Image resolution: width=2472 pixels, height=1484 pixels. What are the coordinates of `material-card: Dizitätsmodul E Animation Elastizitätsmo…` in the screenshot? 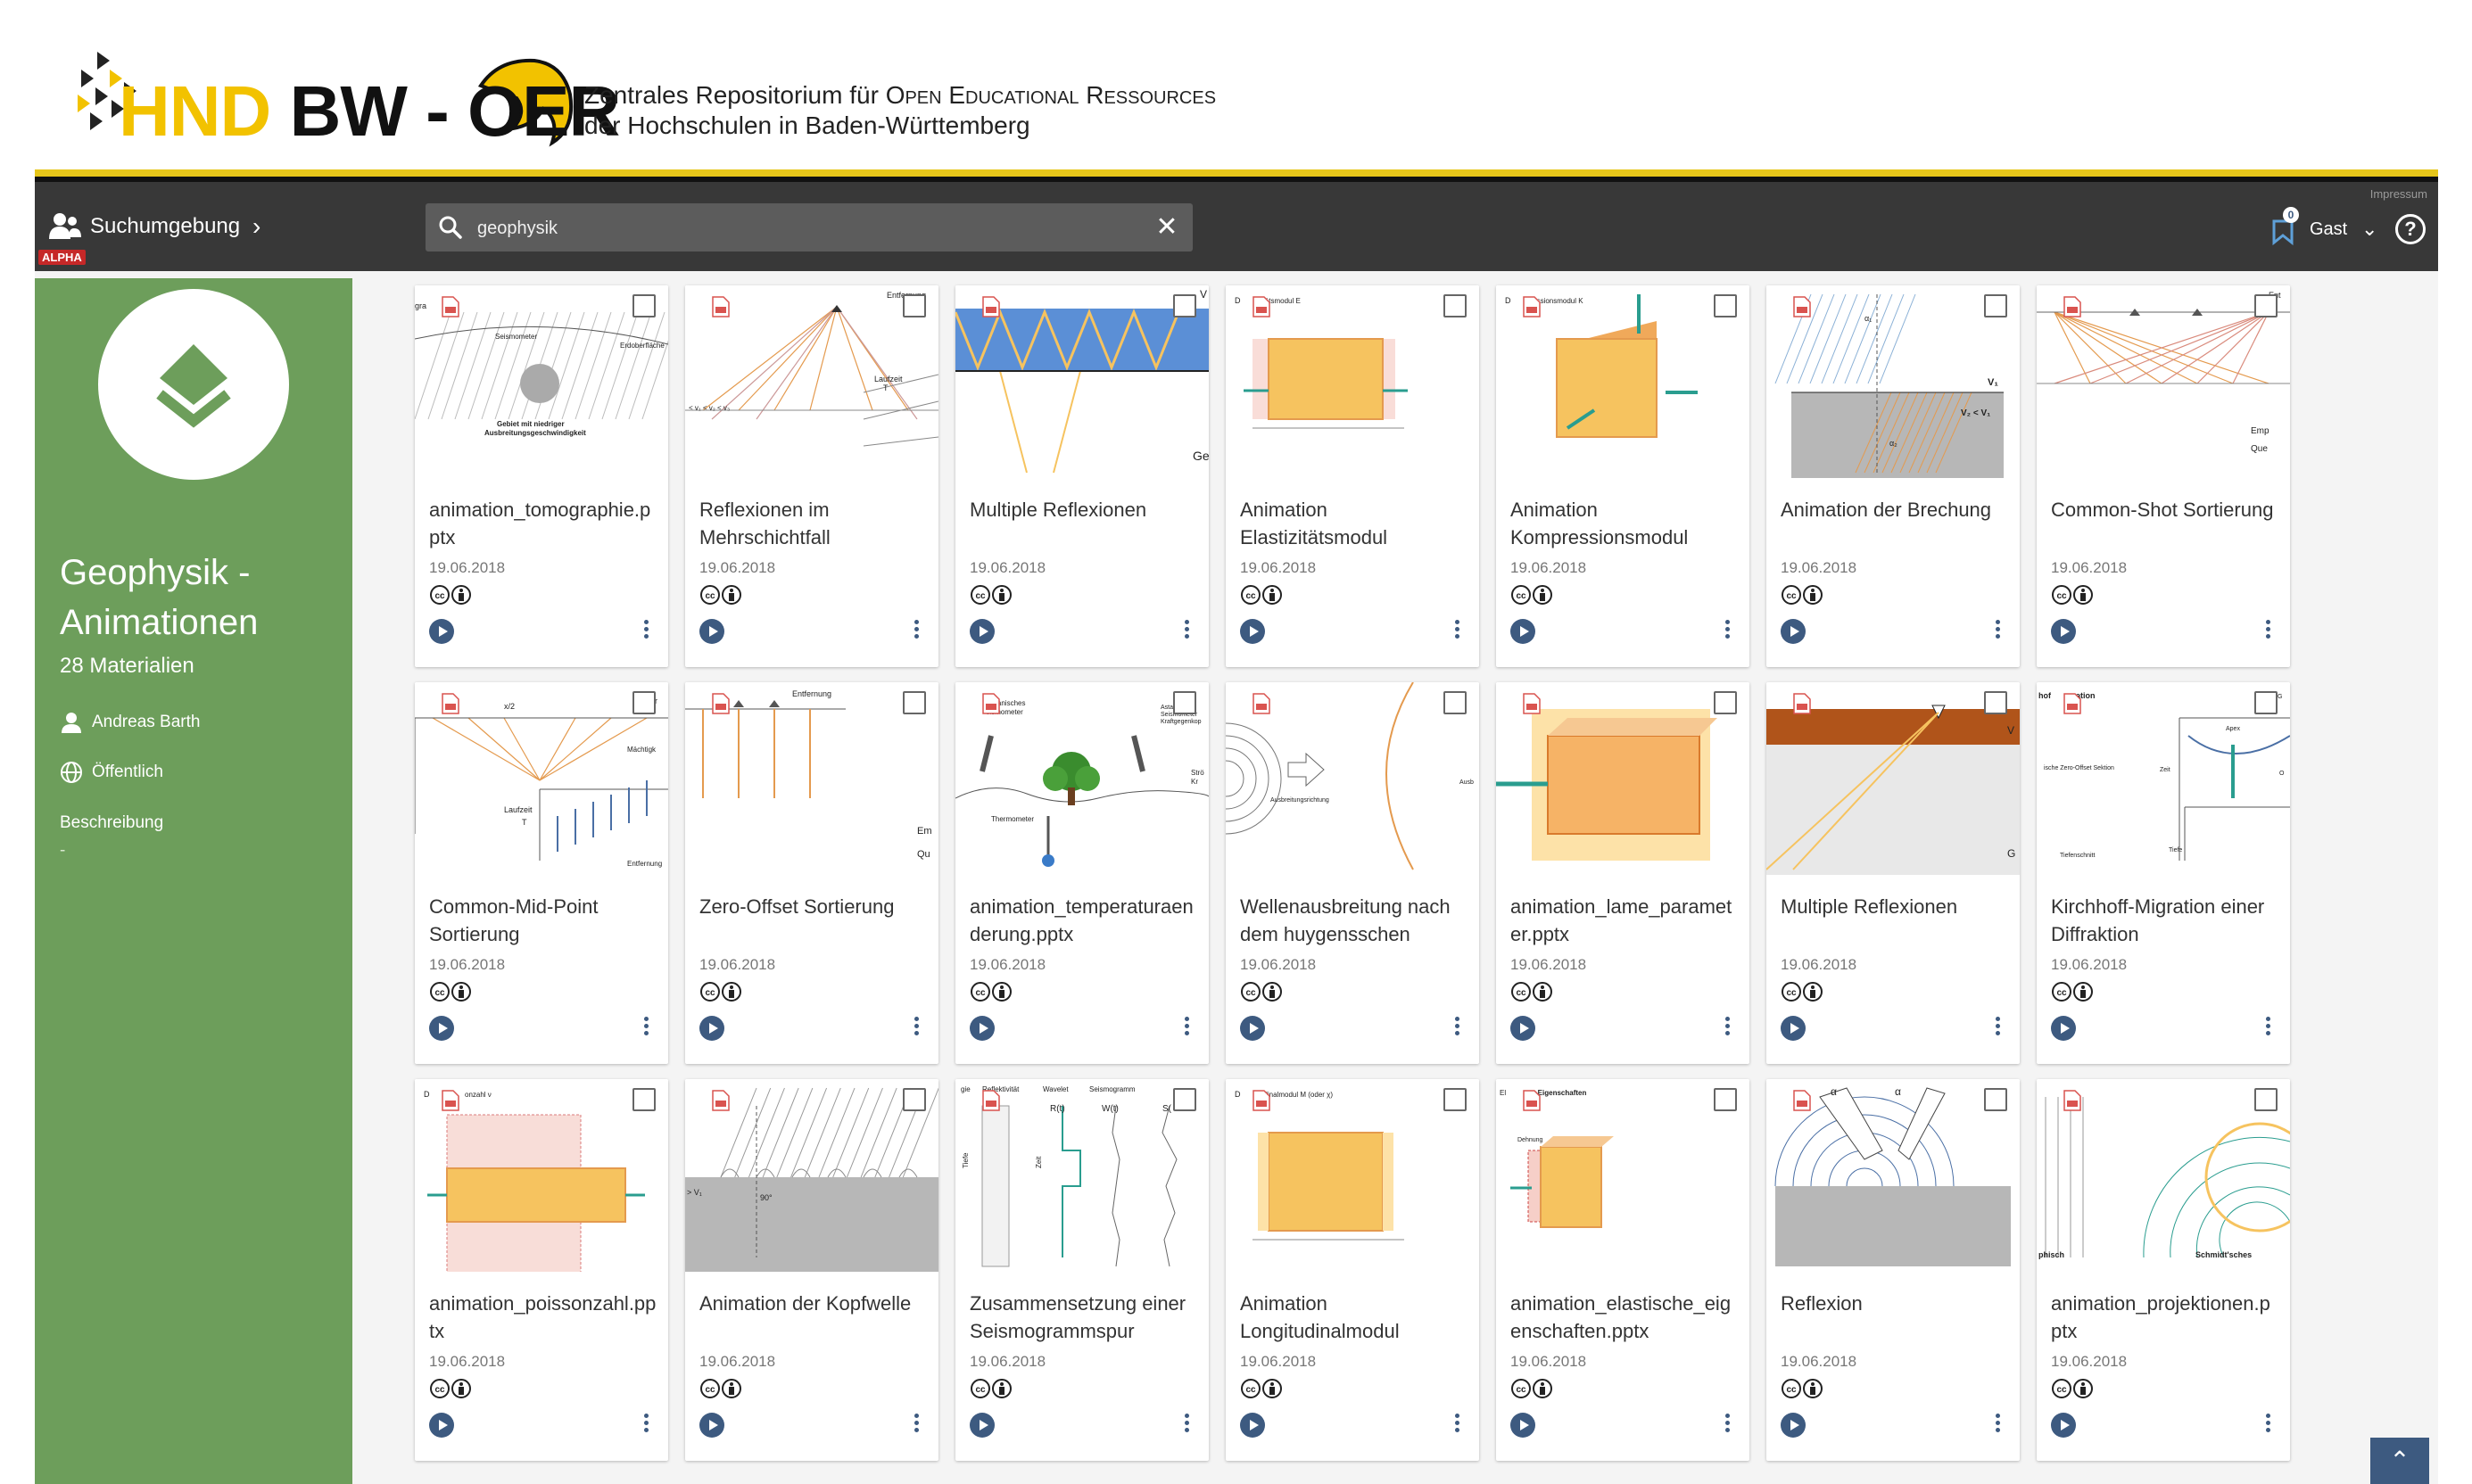 It's located at (1352, 476).